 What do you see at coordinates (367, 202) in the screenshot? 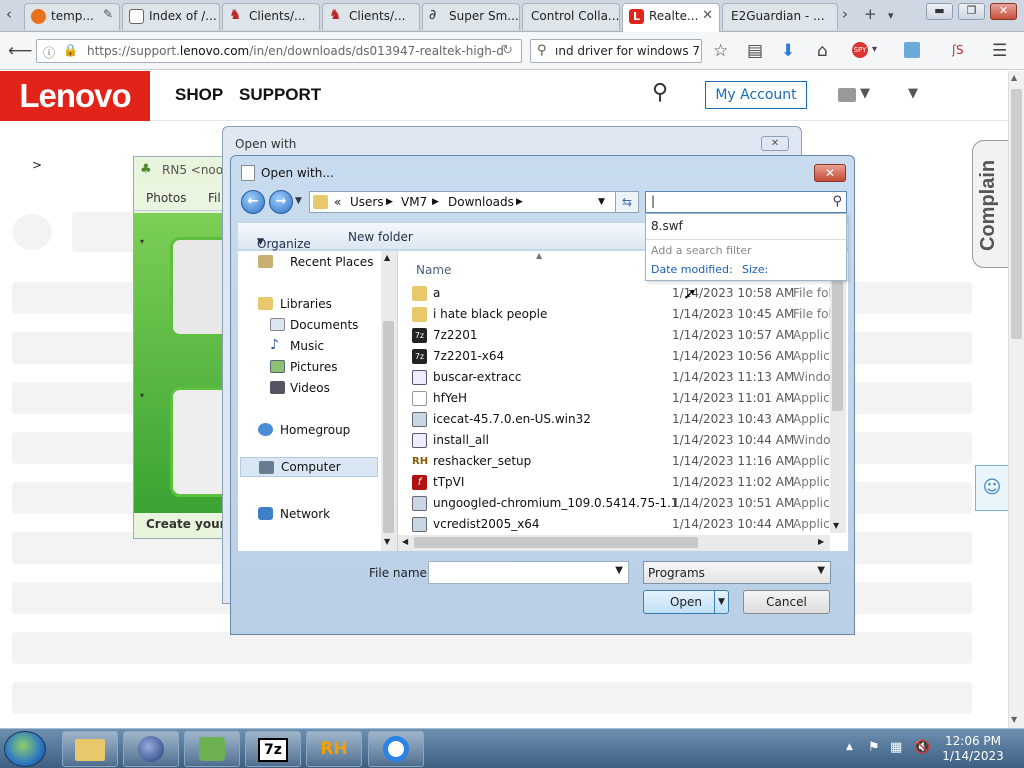
I see `breadcrumb-users: Users` at bounding box center [367, 202].